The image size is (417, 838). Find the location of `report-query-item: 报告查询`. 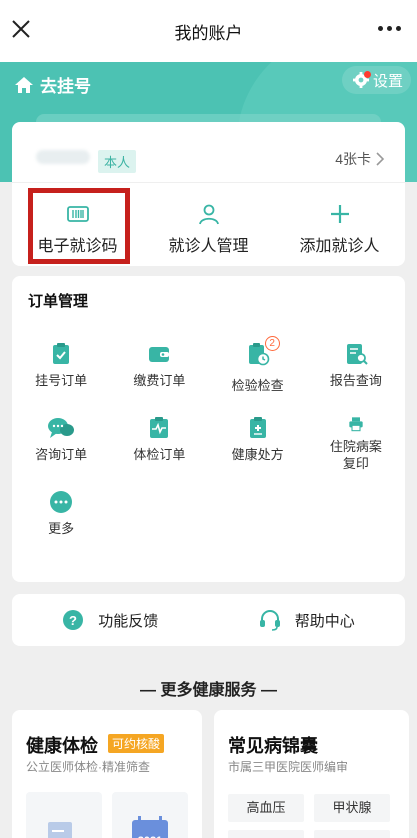

report-query-item: 报告查询 is located at coordinates (356, 370).